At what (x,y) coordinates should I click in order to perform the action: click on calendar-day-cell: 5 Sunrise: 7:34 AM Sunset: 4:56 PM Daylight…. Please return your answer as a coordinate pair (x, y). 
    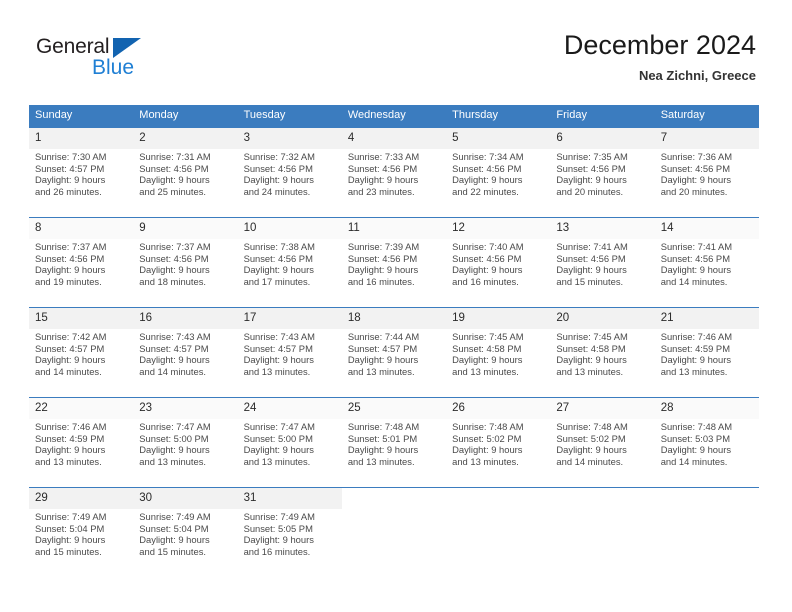
    Looking at the image, I should click on (498, 172).